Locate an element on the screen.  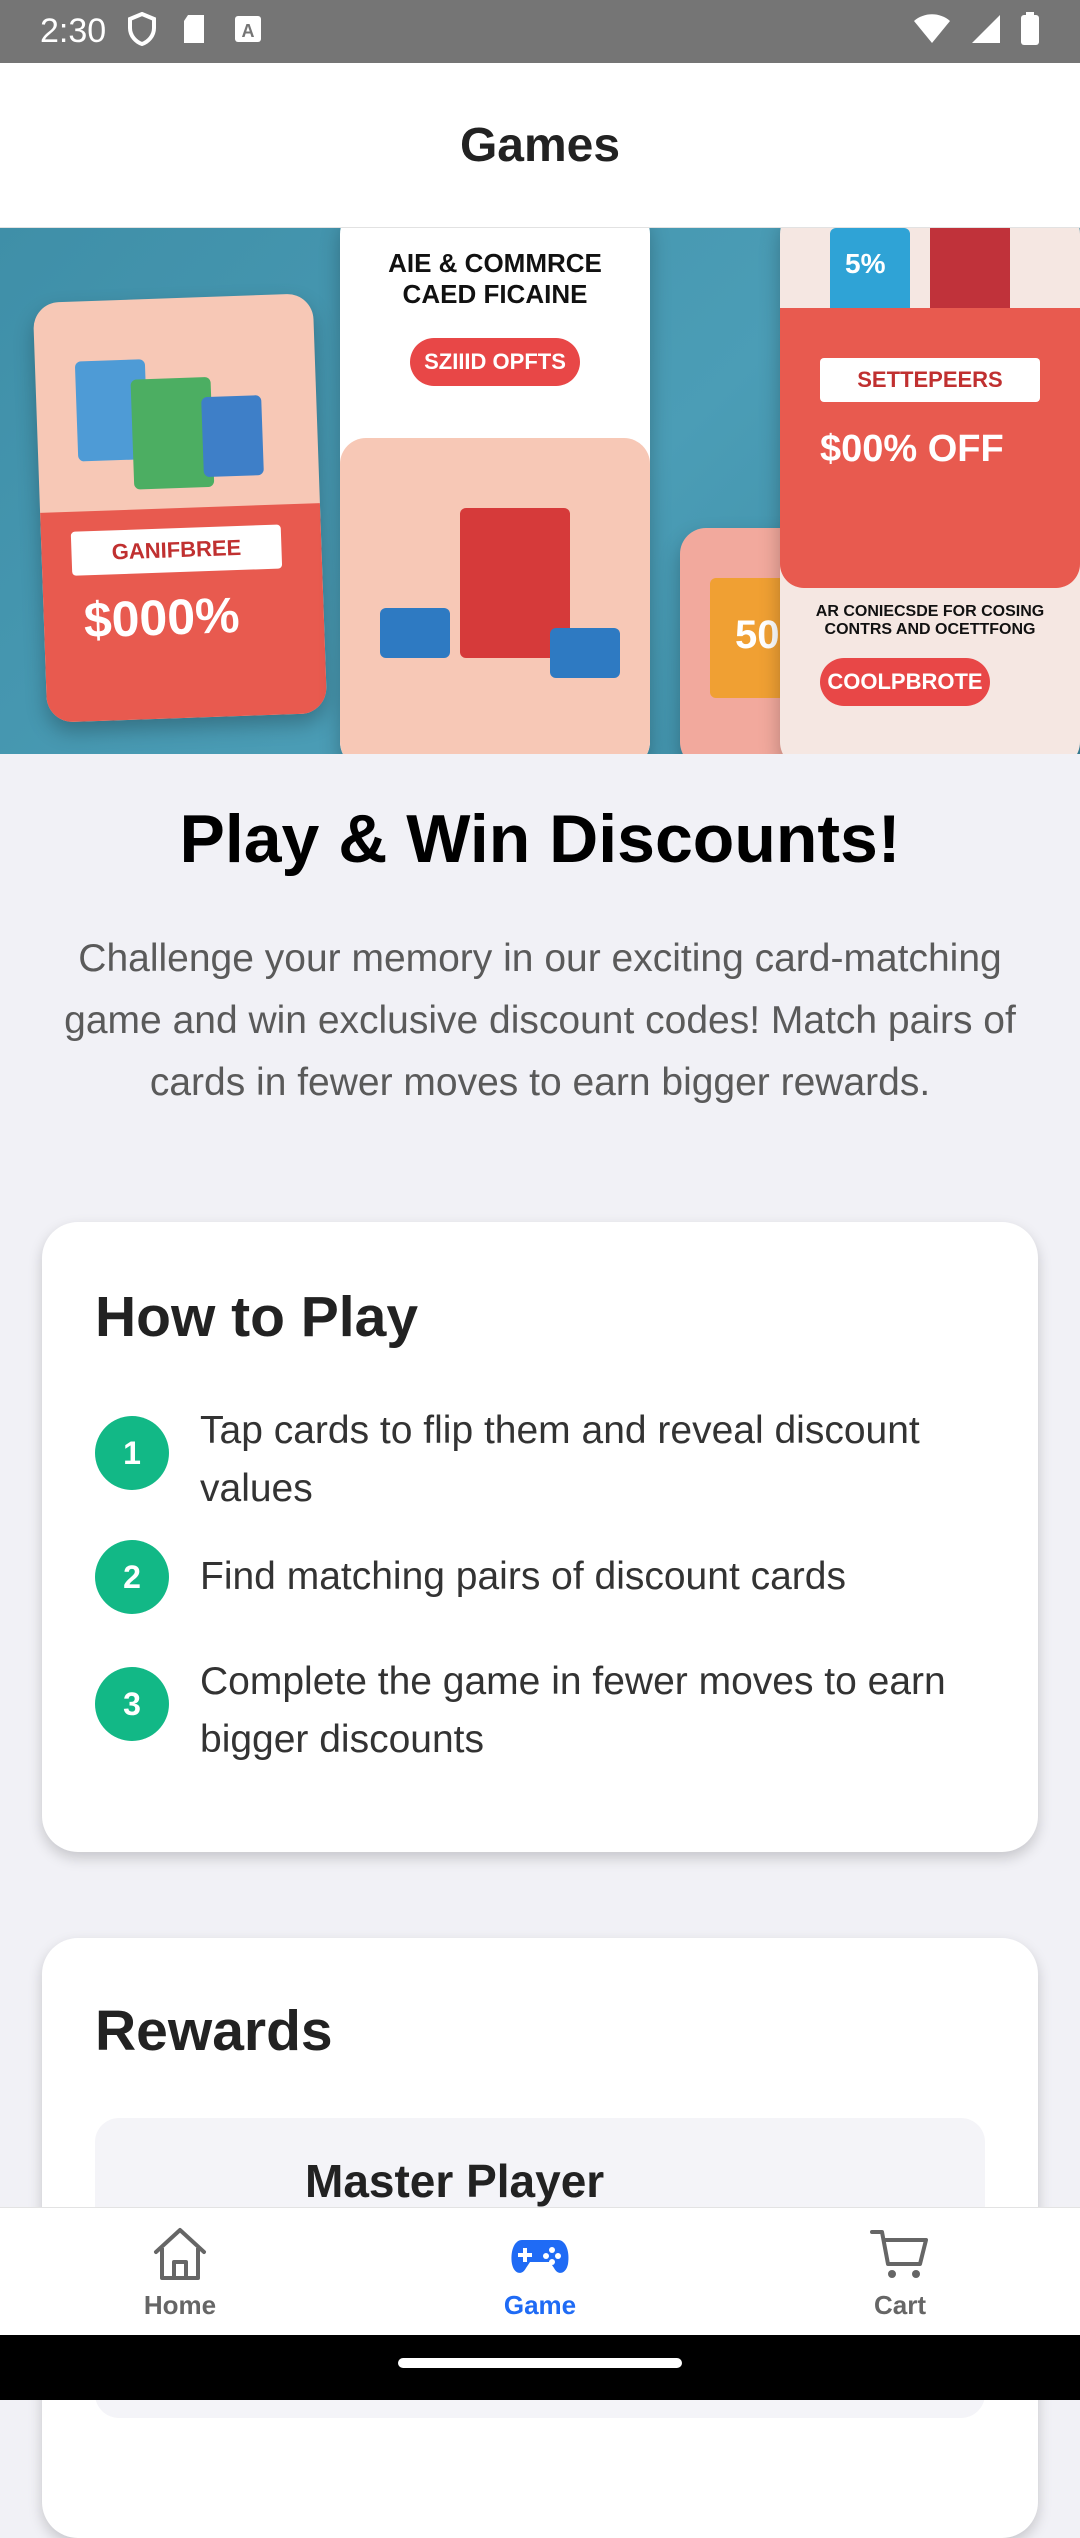
step-item: 2 Find matching pairs of discount cards is located at coordinates (545, 1577).